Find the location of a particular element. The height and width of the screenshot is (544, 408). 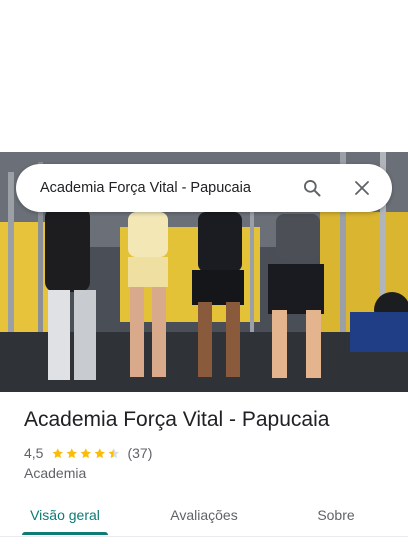

close-icon is located at coordinates (362, 188).